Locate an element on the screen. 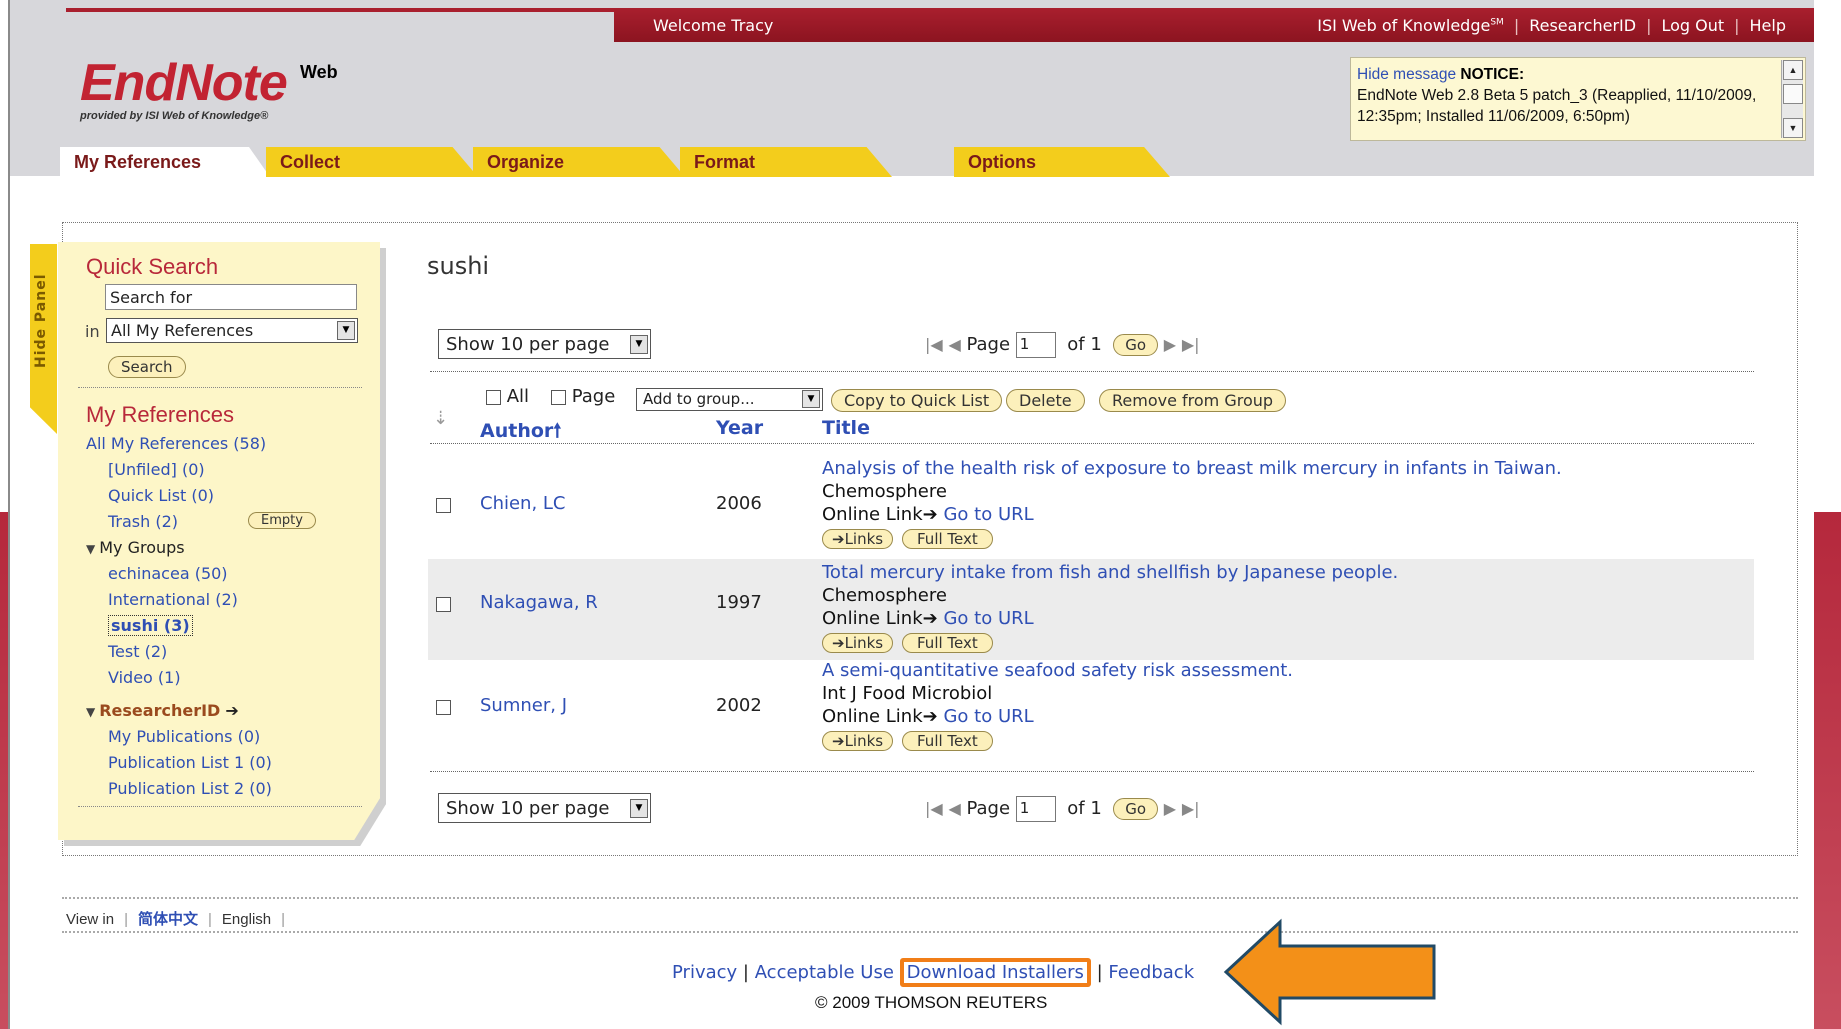 This screenshot has height=1029, width=1841. sidebar-item-group: International (2) is located at coordinates (173, 599).